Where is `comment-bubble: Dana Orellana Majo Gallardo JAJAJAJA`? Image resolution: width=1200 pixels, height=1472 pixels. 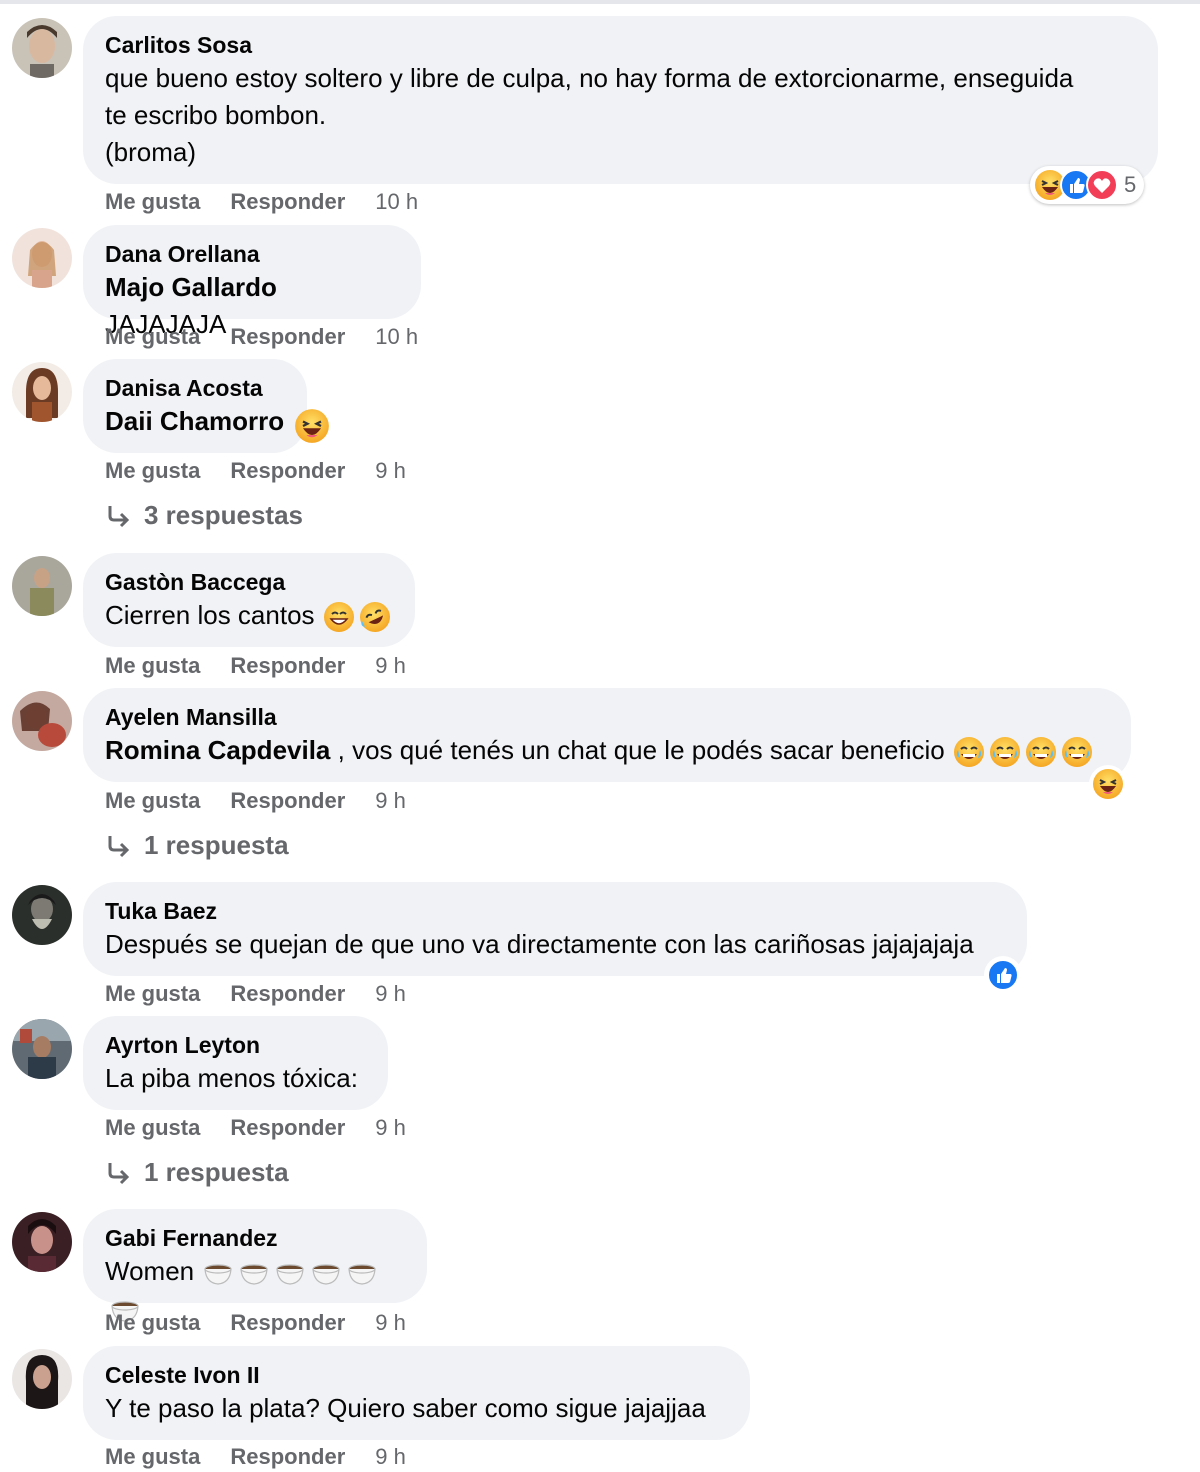 comment-bubble: Dana Orellana Majo Gallardo JAJAJAJA is located at coordinates (252, 282).